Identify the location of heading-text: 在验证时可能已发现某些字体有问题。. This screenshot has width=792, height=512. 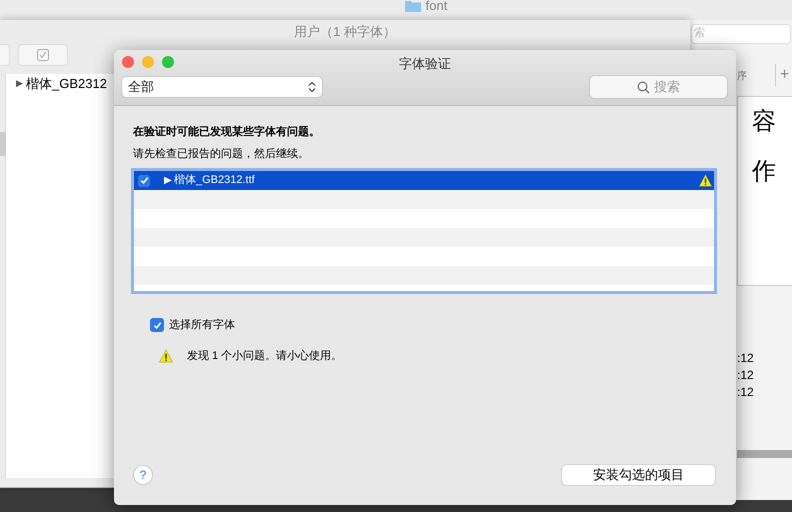
(227, 132).